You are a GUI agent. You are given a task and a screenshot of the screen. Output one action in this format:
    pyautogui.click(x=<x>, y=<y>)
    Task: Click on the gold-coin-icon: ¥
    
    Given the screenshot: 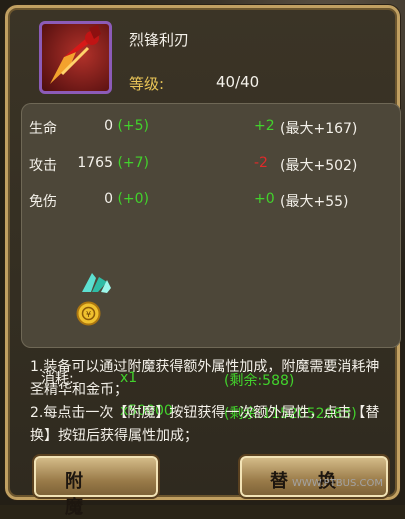 What is the action you would take?
    pyautogui.click(x=88, y=313)
    